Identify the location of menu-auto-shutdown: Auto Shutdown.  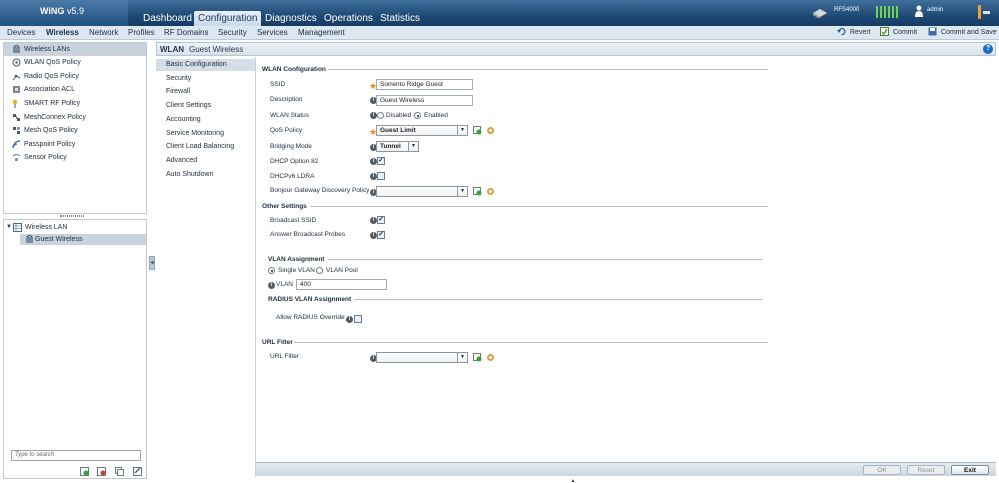
(205, 175).